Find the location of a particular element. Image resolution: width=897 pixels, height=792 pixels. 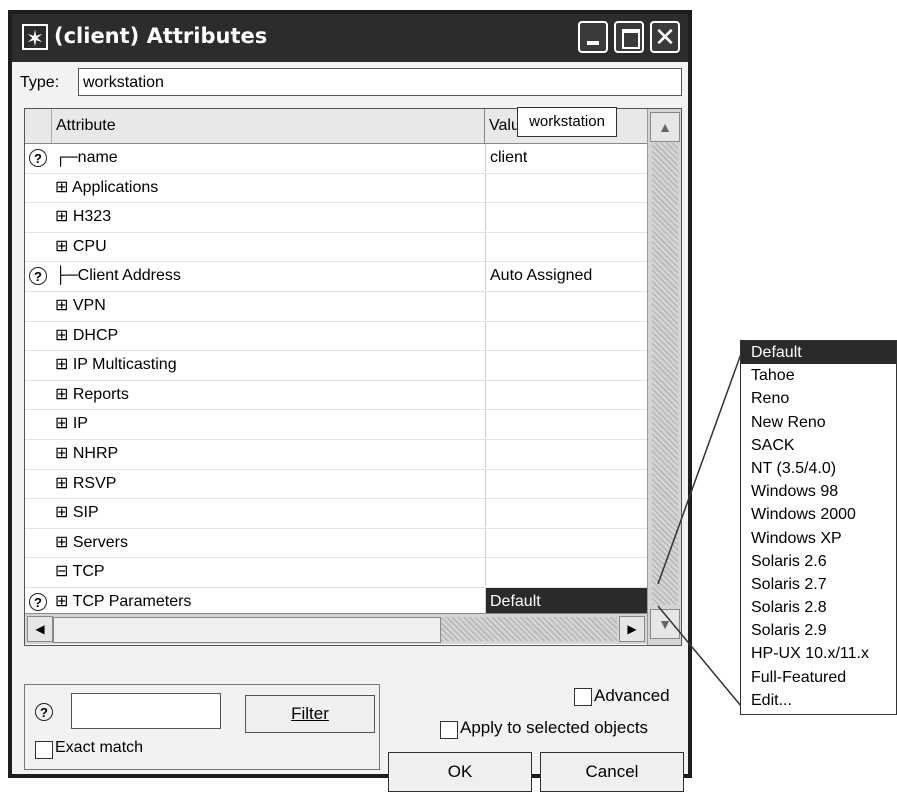

callout-line-top is located at coordinates (702, 462).